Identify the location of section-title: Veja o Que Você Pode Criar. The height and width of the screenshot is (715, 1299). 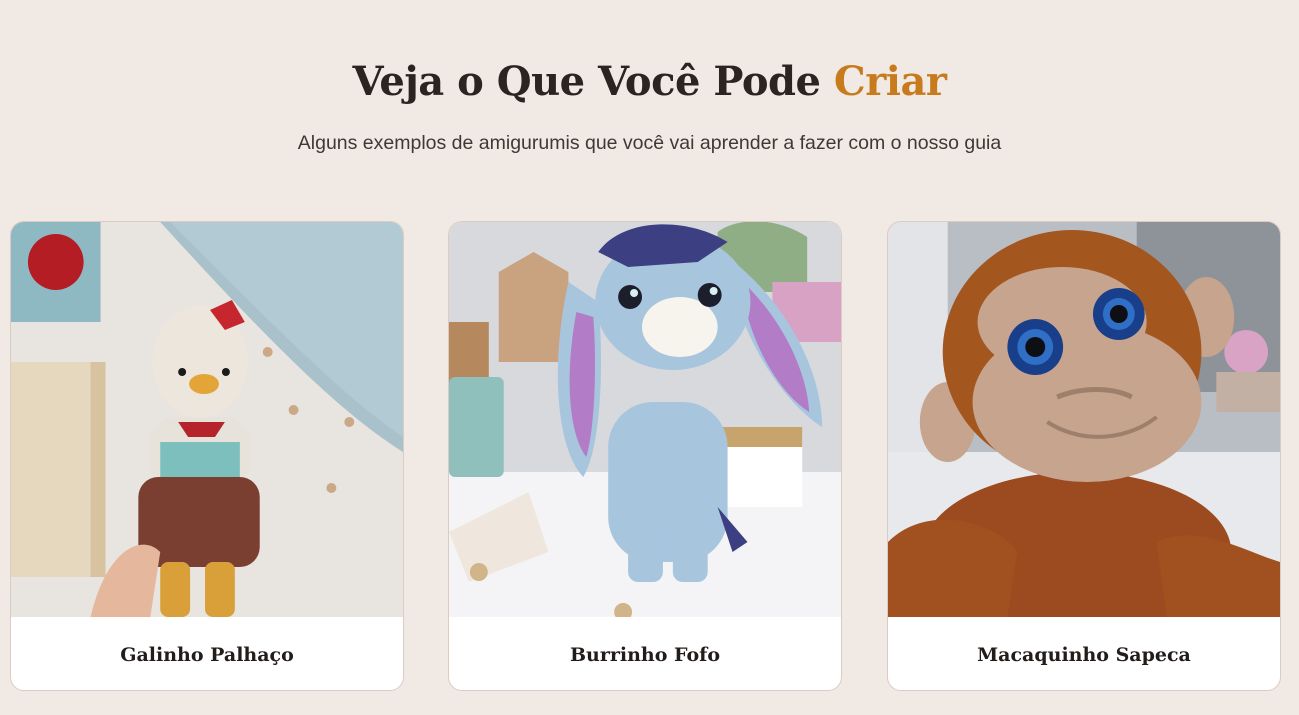
(649, 81).